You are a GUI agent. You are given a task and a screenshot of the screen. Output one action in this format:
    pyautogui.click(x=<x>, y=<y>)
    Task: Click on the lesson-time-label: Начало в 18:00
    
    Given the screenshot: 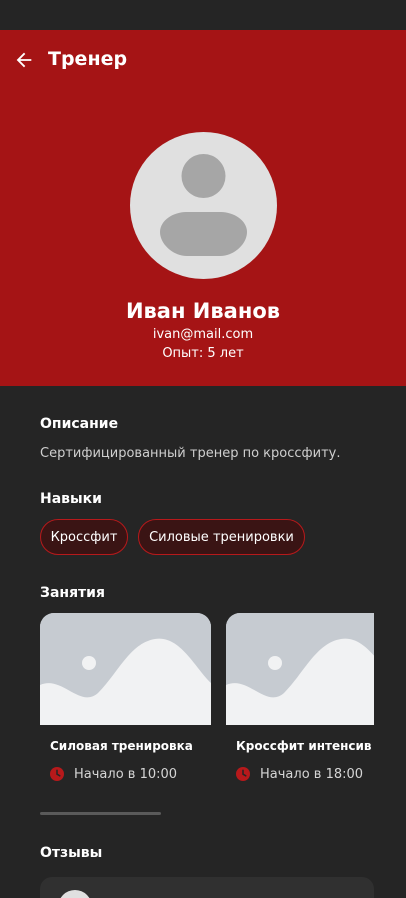 What is the action you would take?
    pyautogui.click(x=312, y=774)
    